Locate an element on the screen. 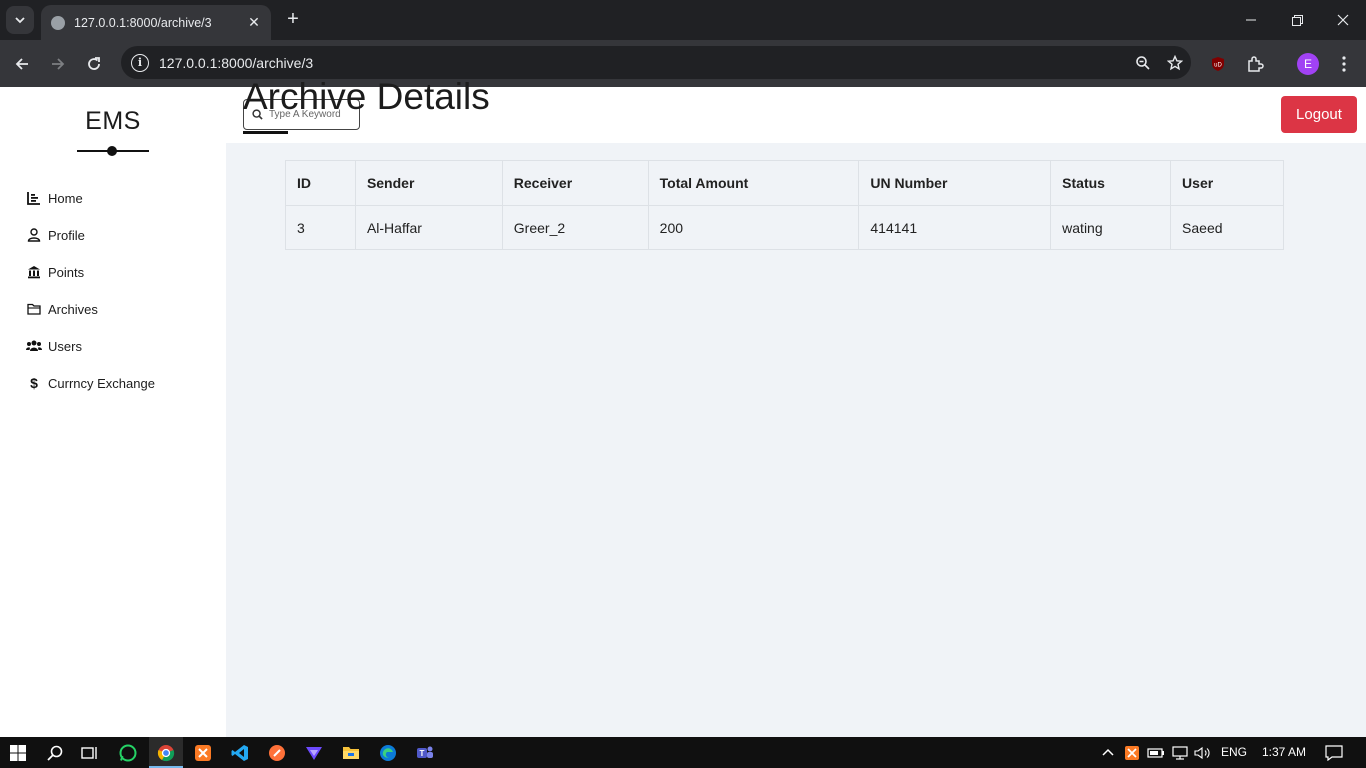  reload-icon is located at coordinates (94, 63).